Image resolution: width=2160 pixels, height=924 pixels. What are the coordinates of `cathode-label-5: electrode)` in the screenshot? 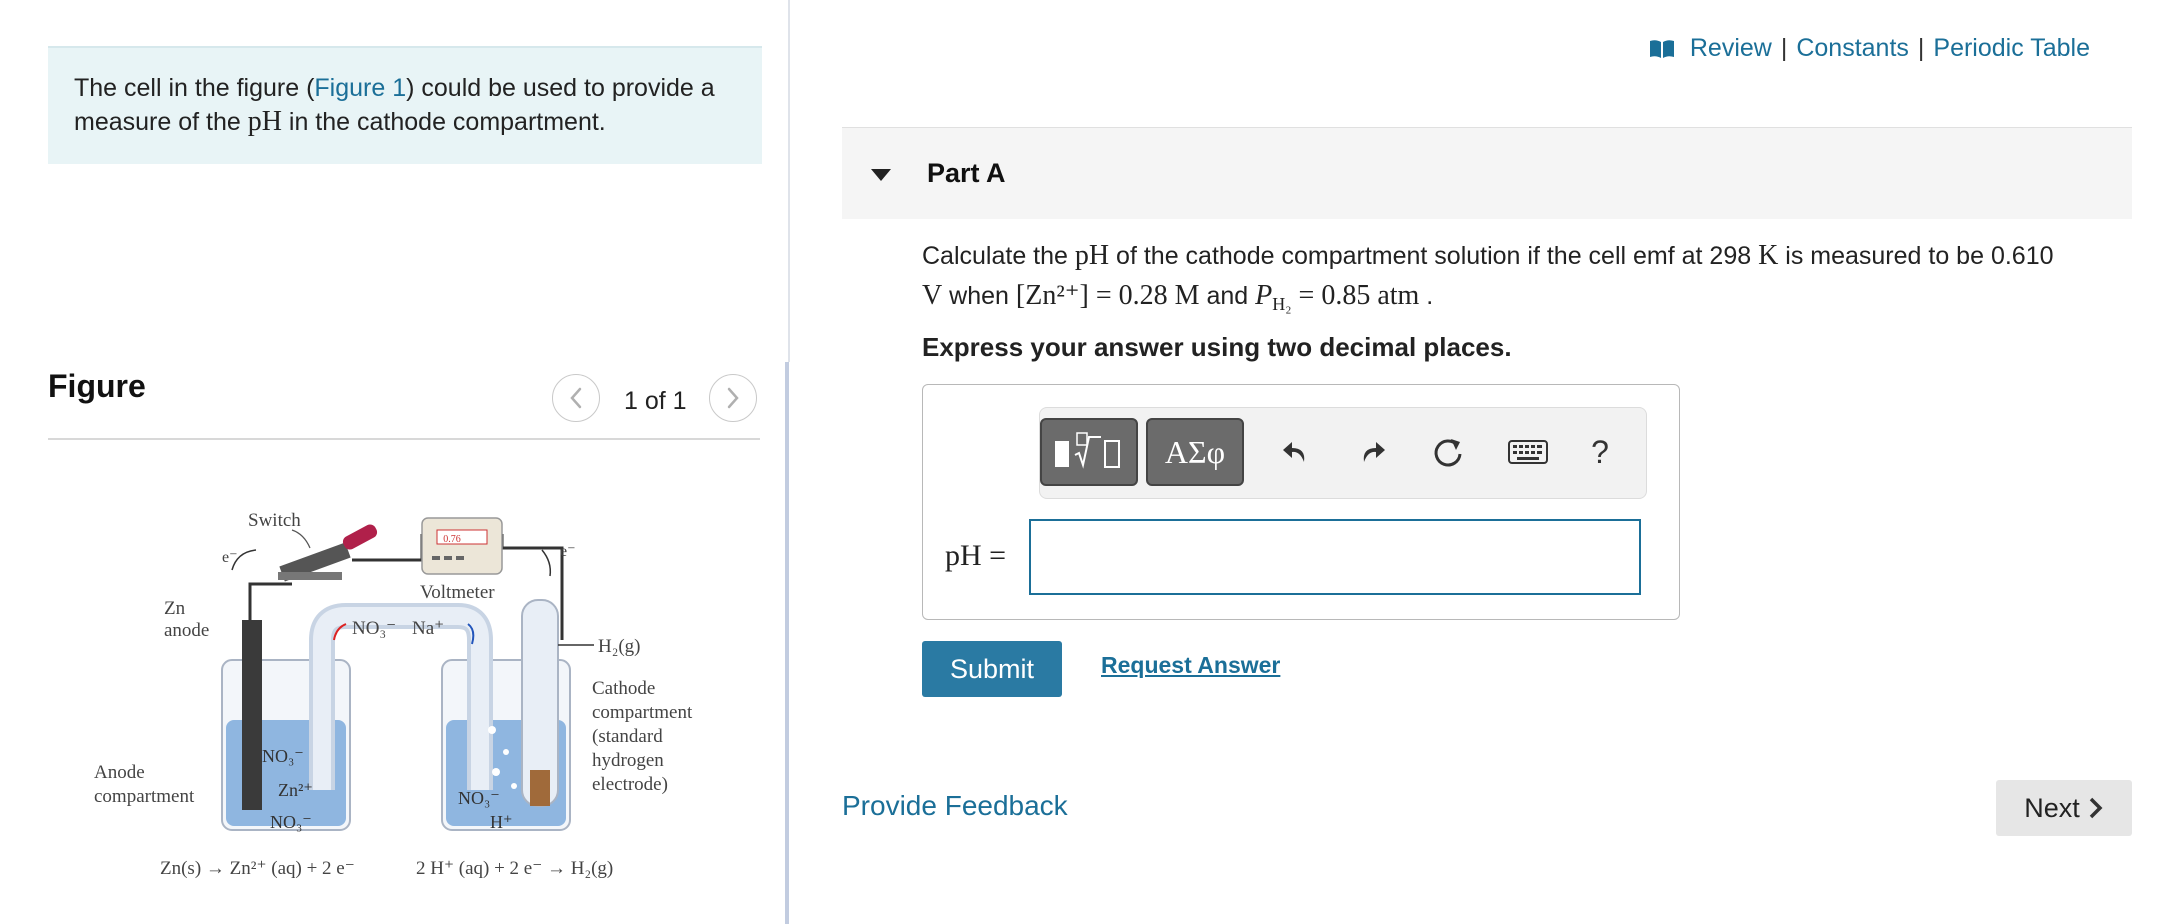 It's located at (630, 784).